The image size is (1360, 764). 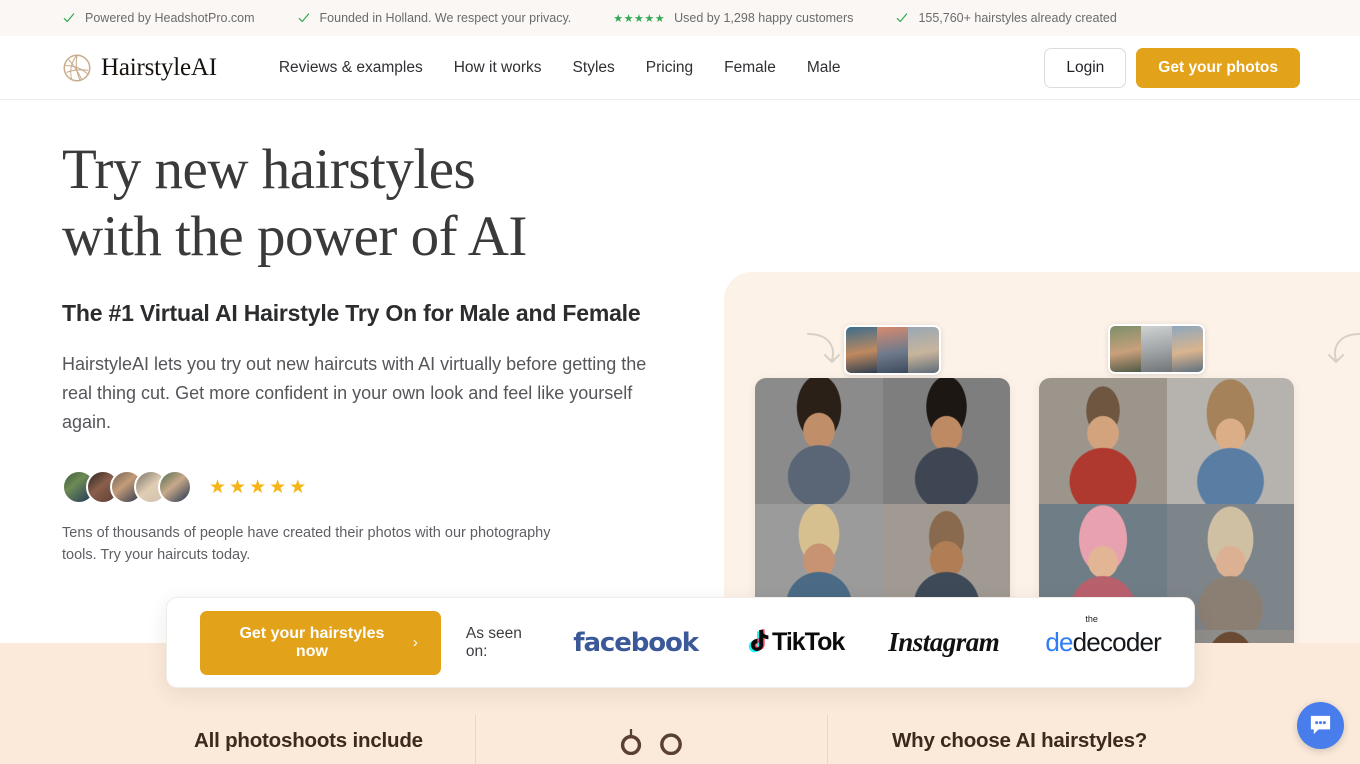 I want to click on page-title: Try new hairstyles with the power of AI, so click(x=377, y=203).